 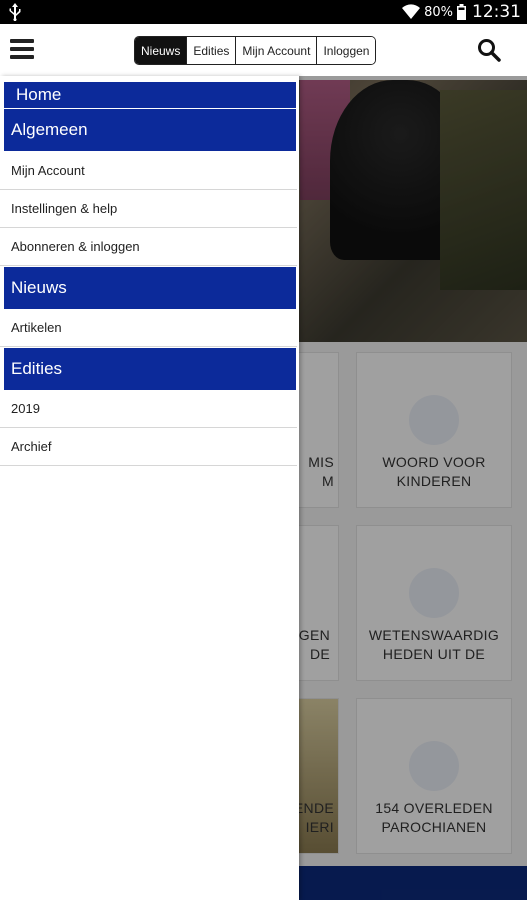 What do you see at coordinates (263, 12) in the screenshot?
I see `status-bar: 80% 12:31` at bounding box center [263, 12].